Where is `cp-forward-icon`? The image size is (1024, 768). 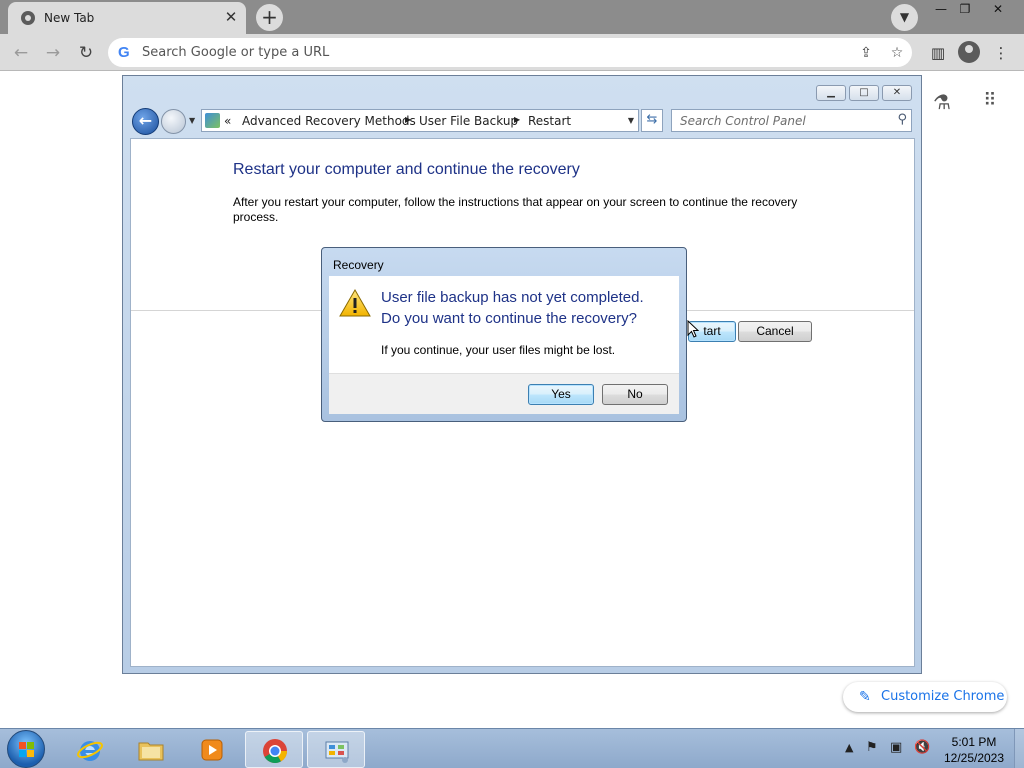 cp-forward-icon is located at coordinates (173, 121).